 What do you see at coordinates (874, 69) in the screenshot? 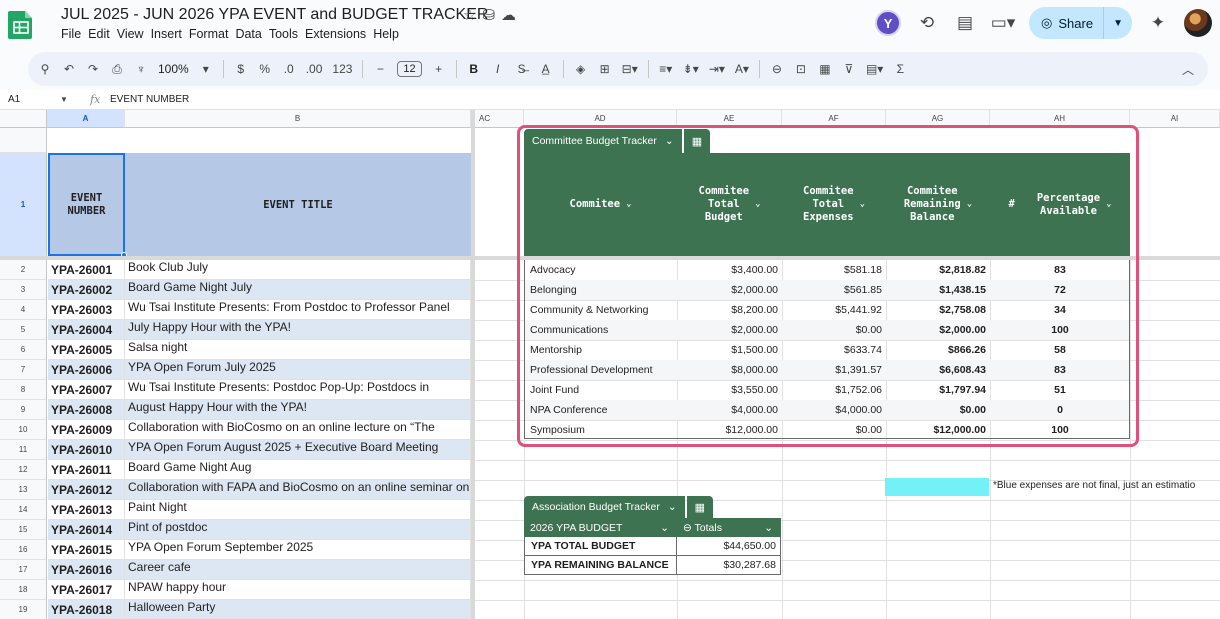
I see `filter-views-icon: ▤▾` at bounding box center [874, 69].